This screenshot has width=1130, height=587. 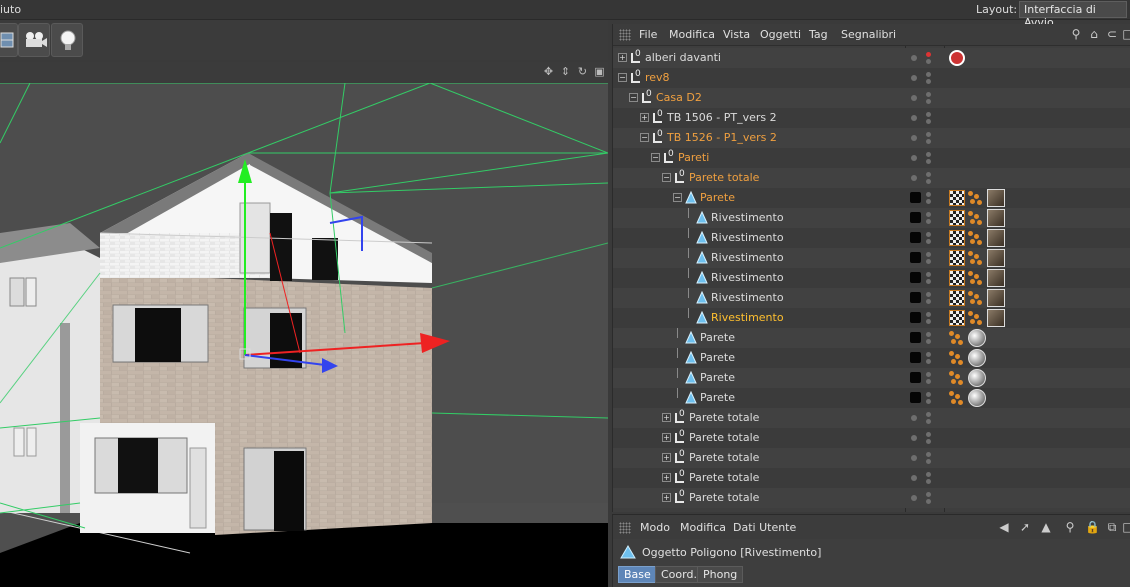 I want to click on panel-grip-icon, so click(x=625, y=528).